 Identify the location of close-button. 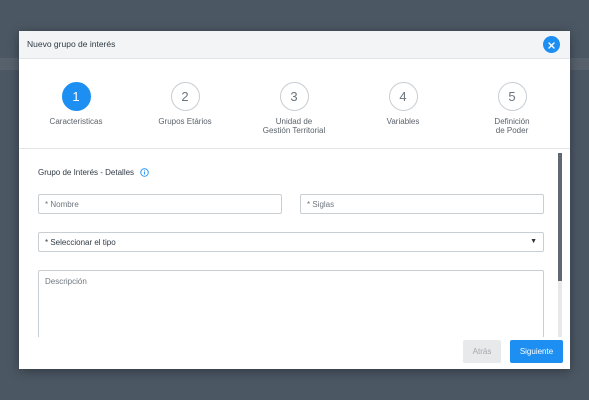
(551, 44).